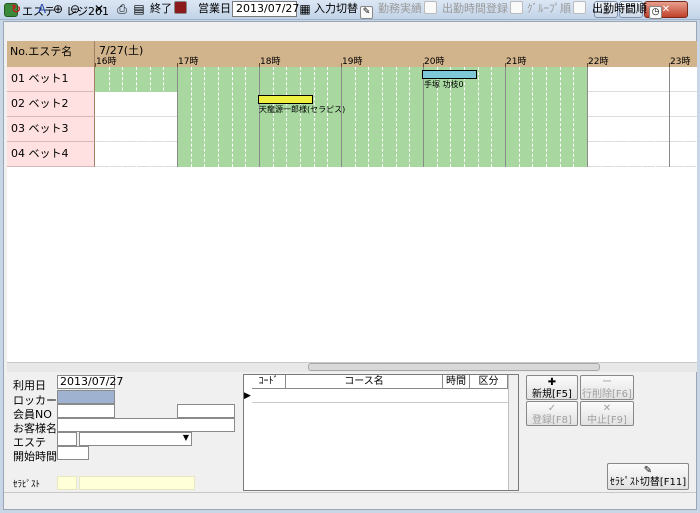 This screenshot has width=700, height=513. I want to click on exit-button: 終了, so click(168, 9).